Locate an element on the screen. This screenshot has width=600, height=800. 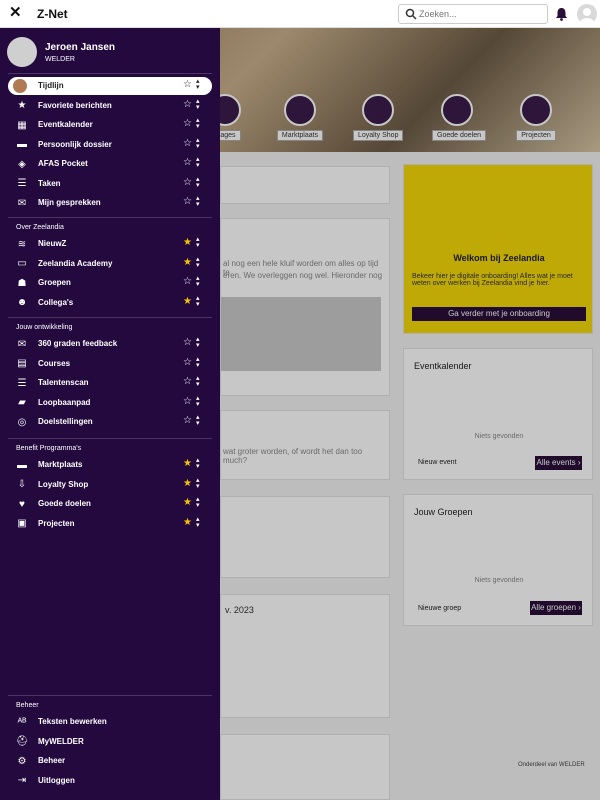
sidebar-item-label: Taken is located at coordinates (49, 183).